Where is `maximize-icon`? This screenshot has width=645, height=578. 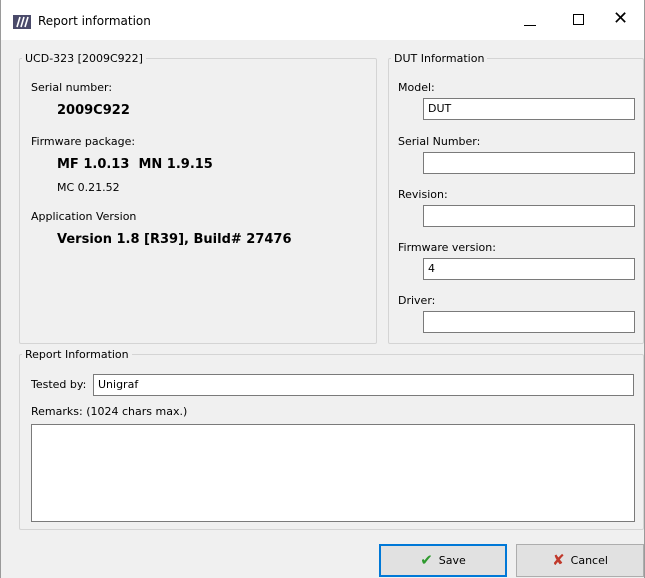
maximize-icon is located at coordinates (578, 19).